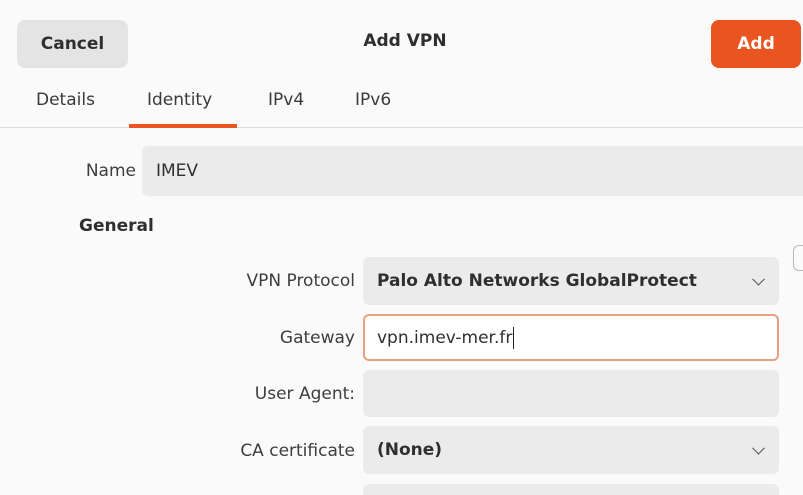 This screenshot has height=495, width=803. Describe the element at coordinates (571, 489) in the screenshot. I see `next-field-partial` at that location.